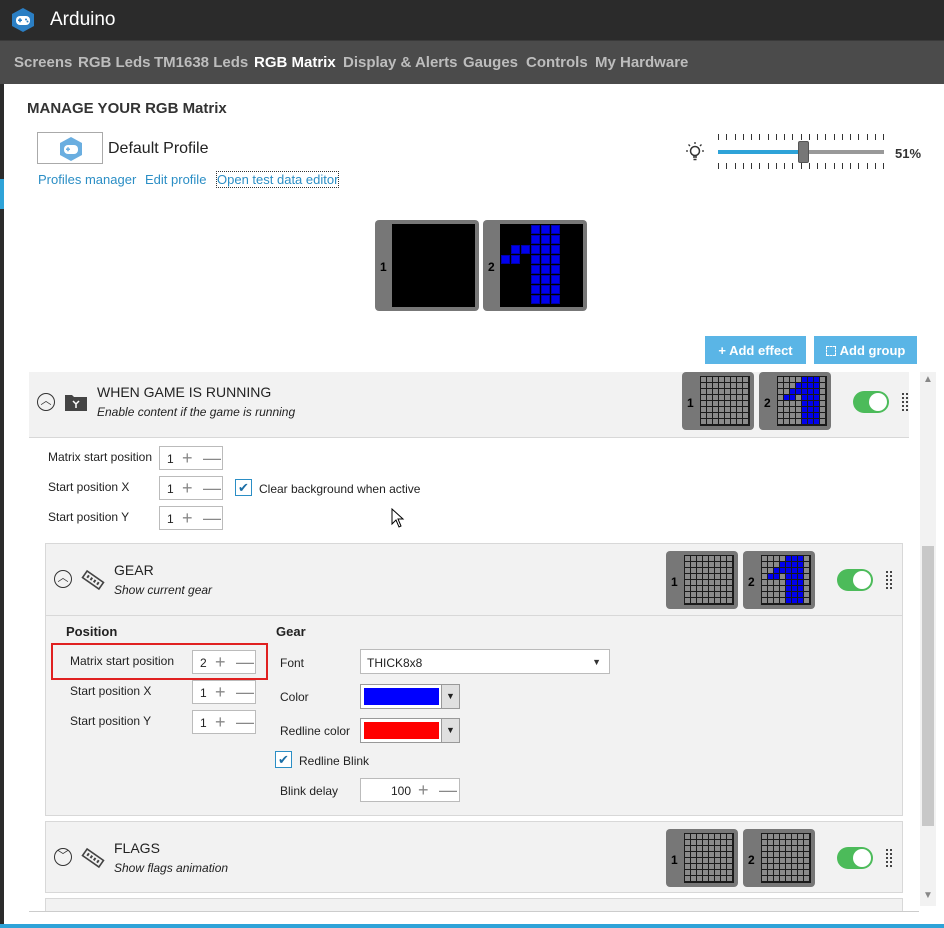 This screenshot has height=928, width=944. I want to click on gear-start-x-stepper: 1 + —, so click(224, 692).